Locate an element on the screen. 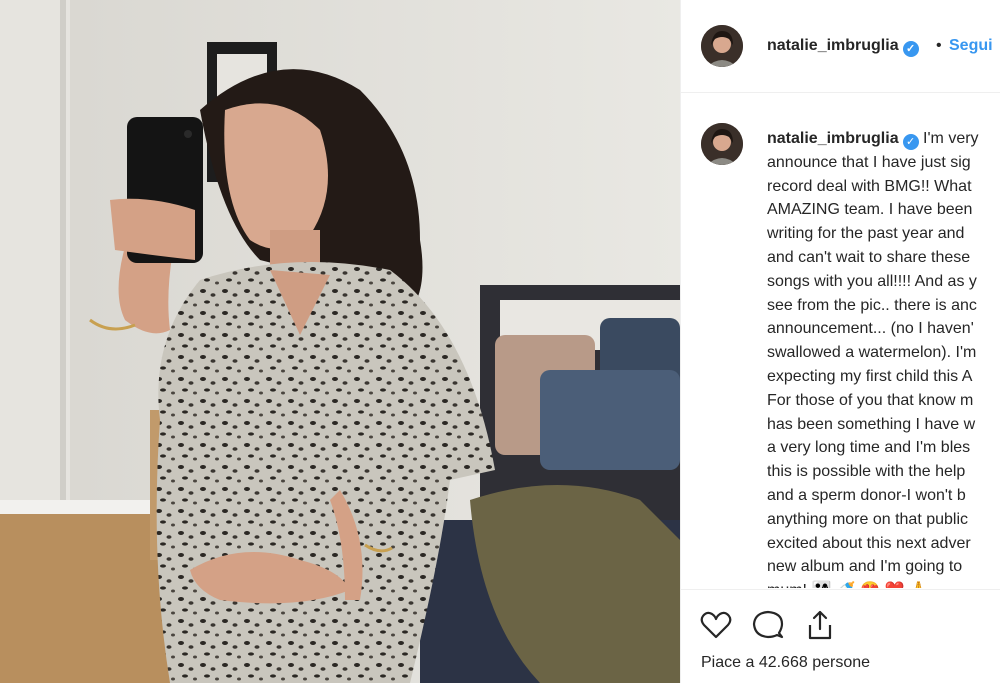 The width and height of the screenshot is (1000, 684). share-button is located at coordinates (820, 625).